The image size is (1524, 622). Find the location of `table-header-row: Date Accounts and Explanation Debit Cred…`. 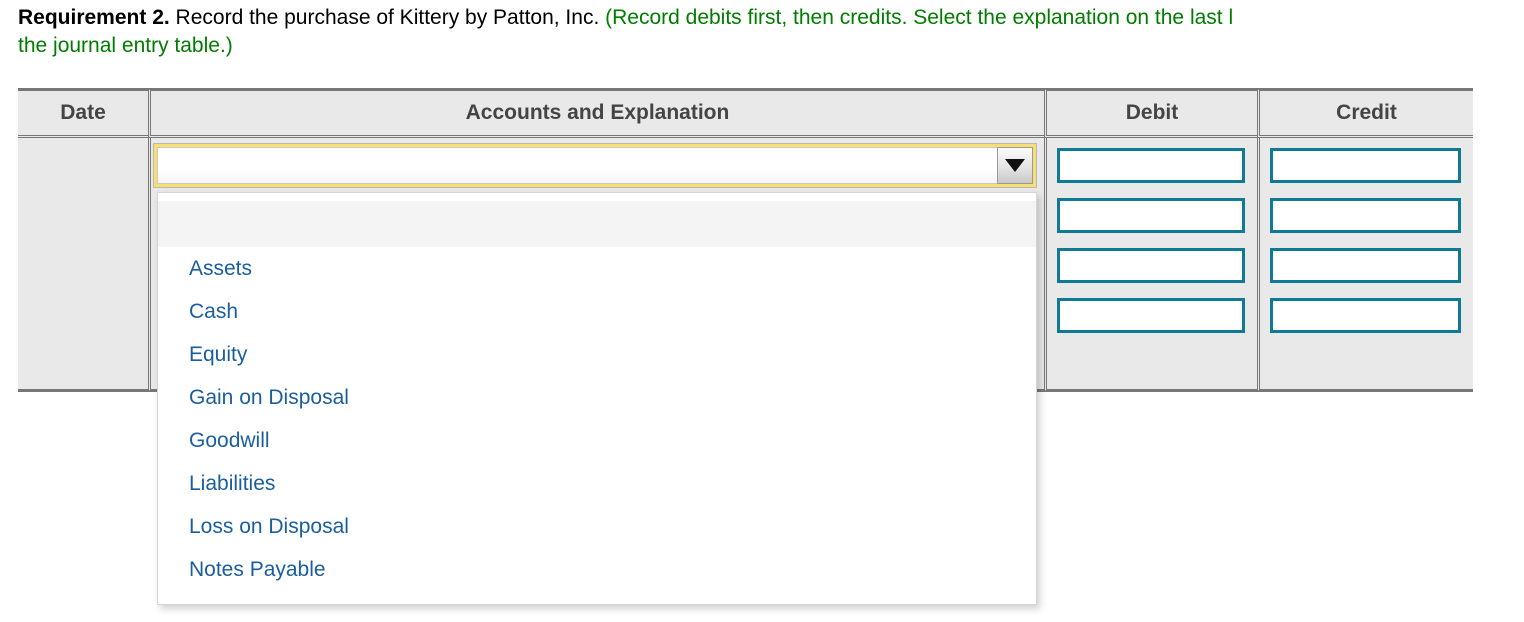

table-header-row: Date Accounts and Explanation Debit Cred… is located at coordinates (747, 113).